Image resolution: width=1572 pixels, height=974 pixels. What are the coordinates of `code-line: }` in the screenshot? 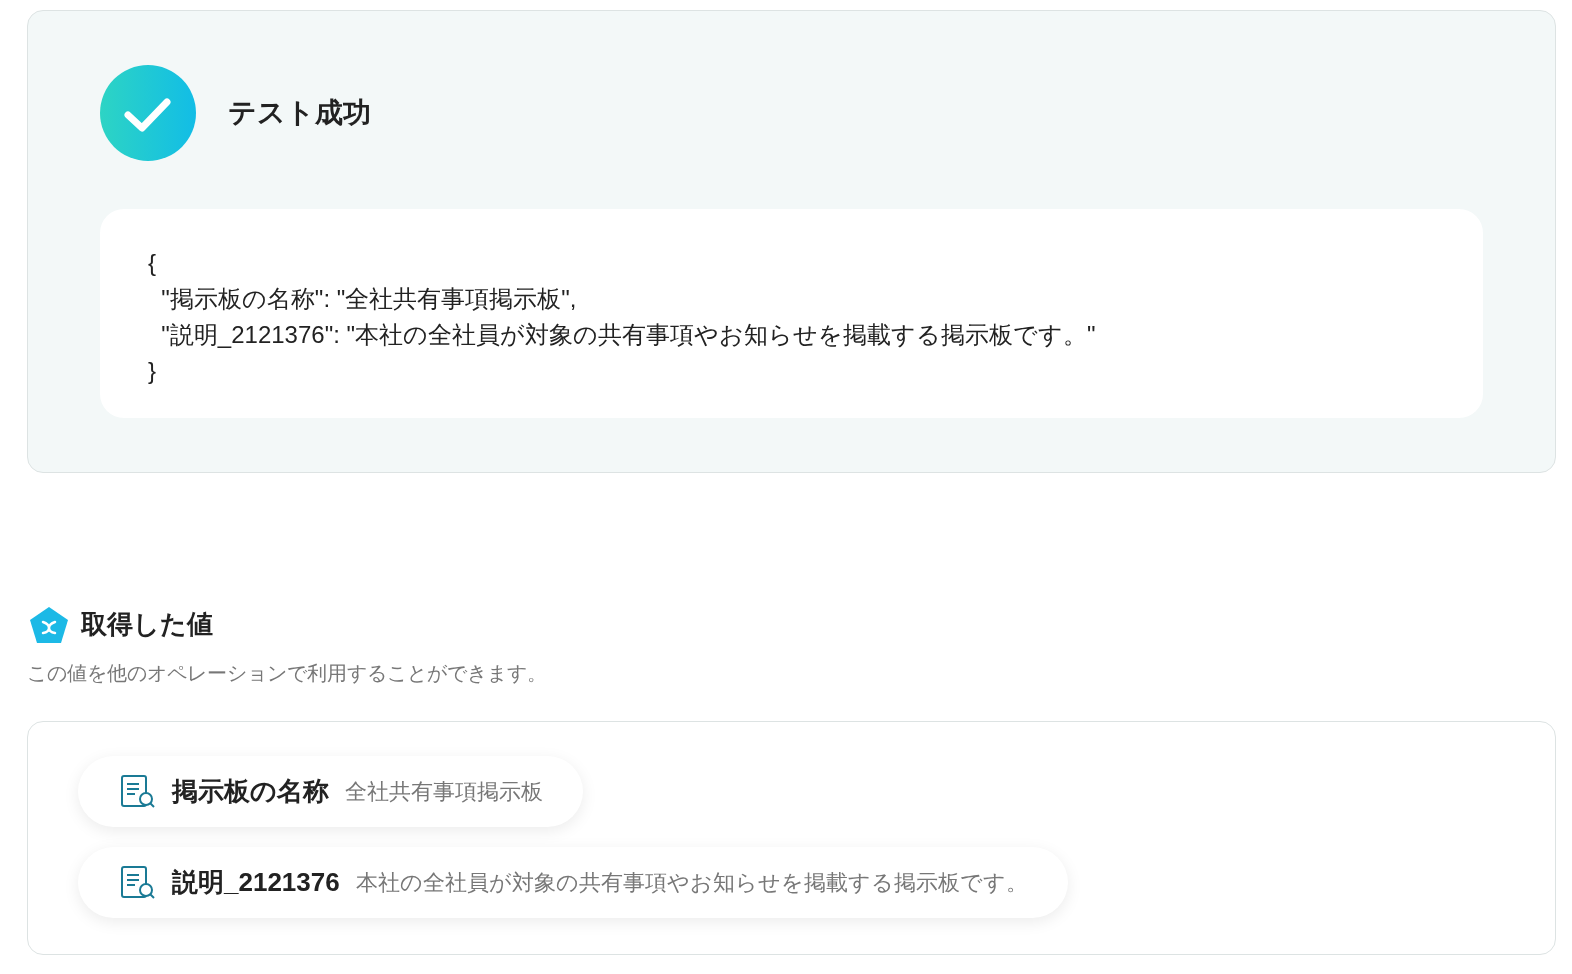 It's located at (152, 371).